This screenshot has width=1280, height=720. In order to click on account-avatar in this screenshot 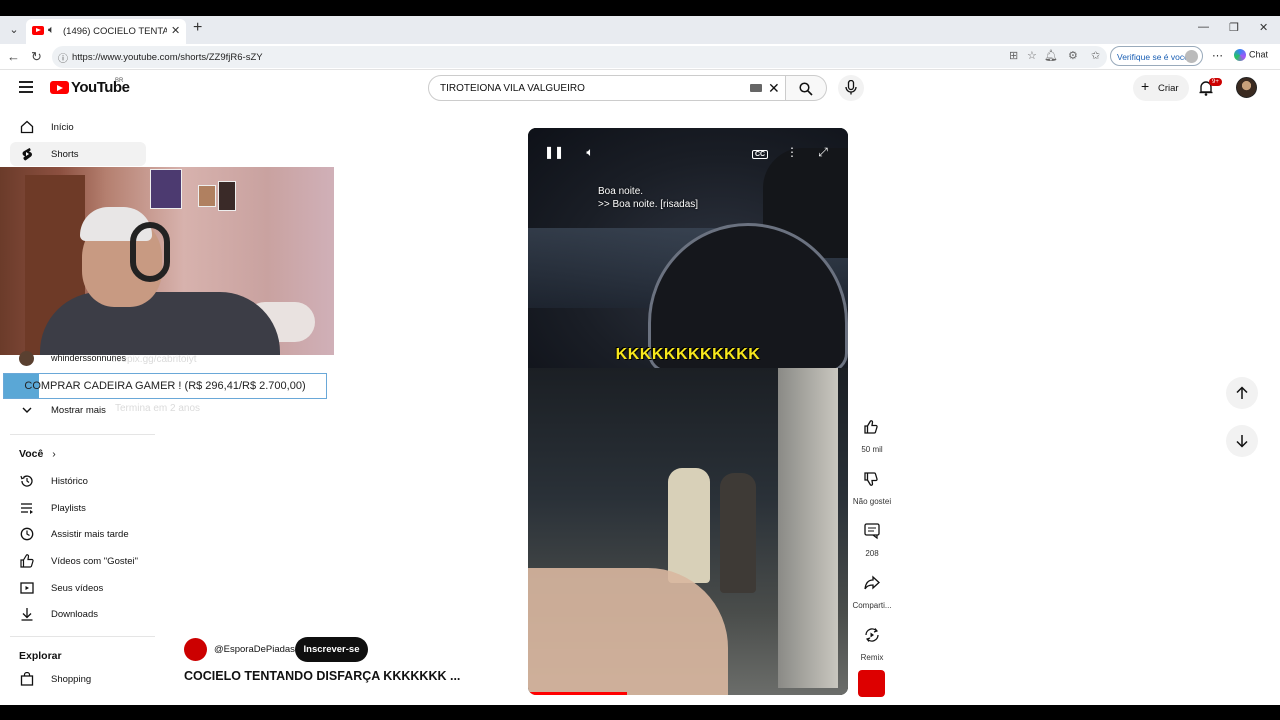, I will do `click(1246, 87)`.